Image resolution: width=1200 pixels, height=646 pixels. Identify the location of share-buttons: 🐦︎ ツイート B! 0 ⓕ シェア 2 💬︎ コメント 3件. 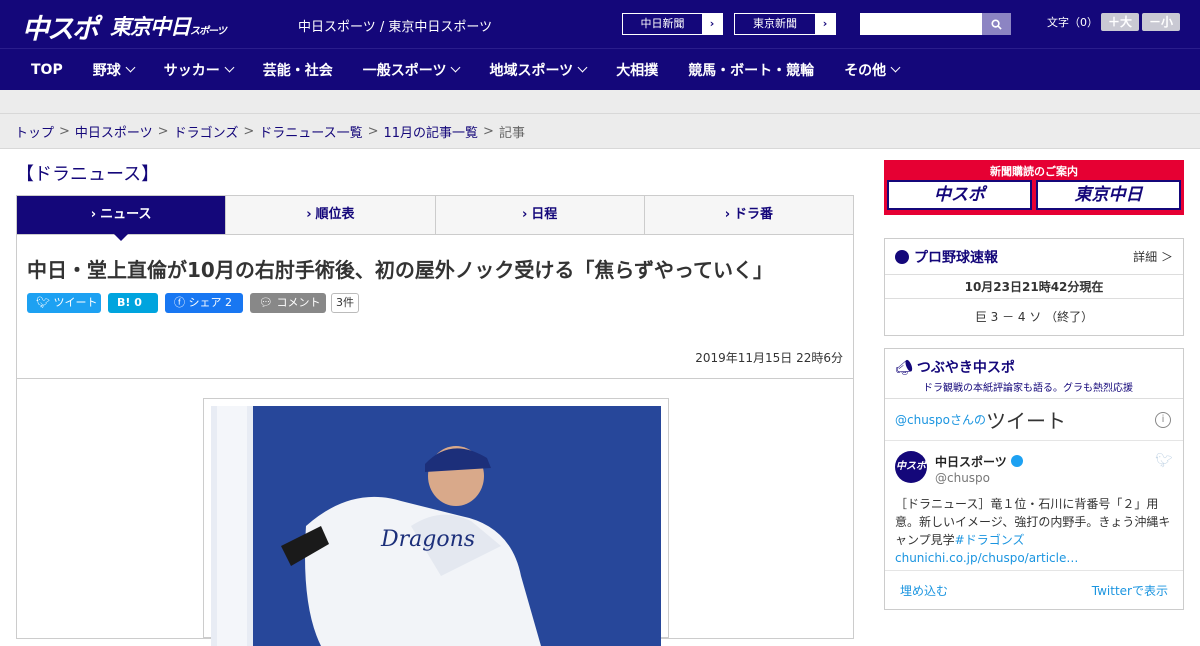
(435, 303).